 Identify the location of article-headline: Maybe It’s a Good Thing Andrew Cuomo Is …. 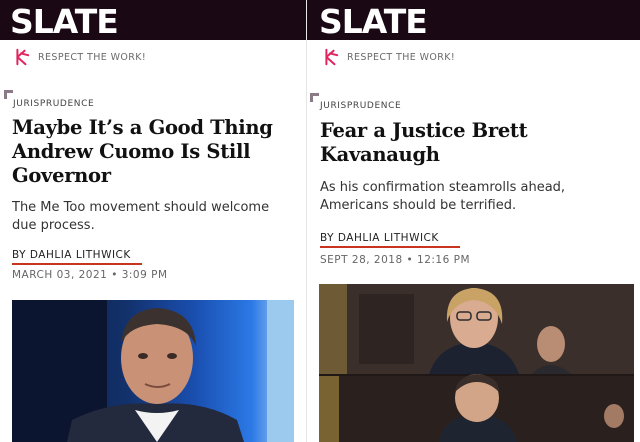
(142, 151).